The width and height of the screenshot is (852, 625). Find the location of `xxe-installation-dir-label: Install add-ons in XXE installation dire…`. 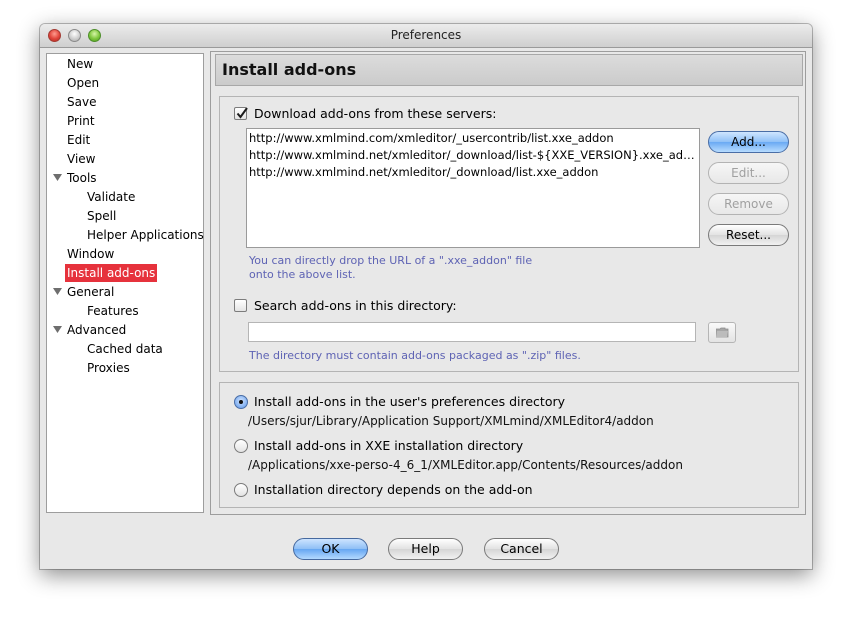

xxe-installation-dir-label: Install add-ons in XXE installation dire… is located at coordinates (389, 445).